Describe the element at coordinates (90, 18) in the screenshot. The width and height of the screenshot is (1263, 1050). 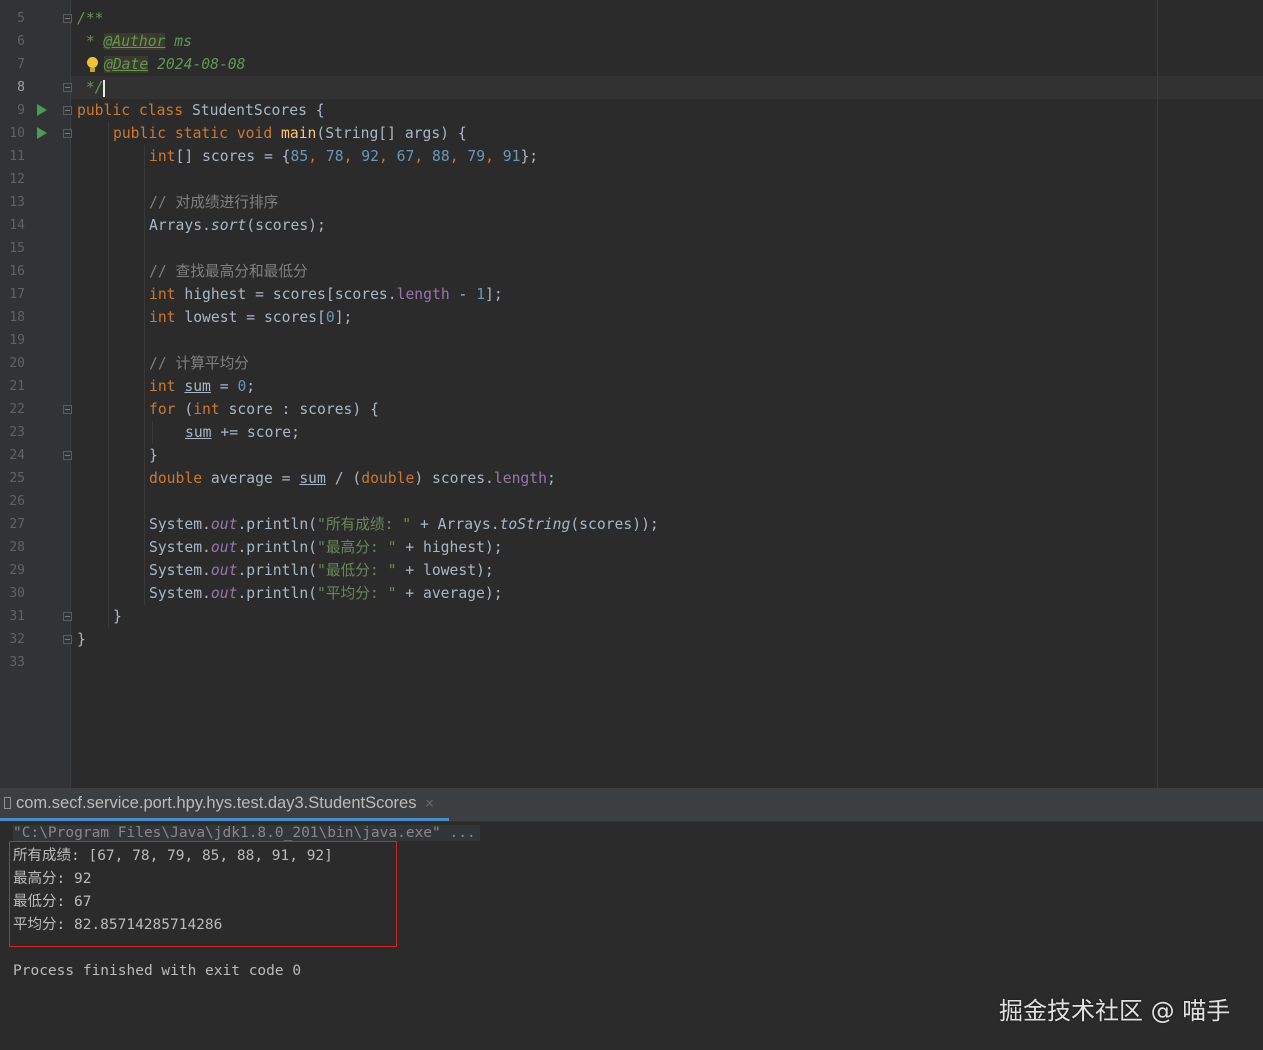
I see `code-line-5: /**` at that location.